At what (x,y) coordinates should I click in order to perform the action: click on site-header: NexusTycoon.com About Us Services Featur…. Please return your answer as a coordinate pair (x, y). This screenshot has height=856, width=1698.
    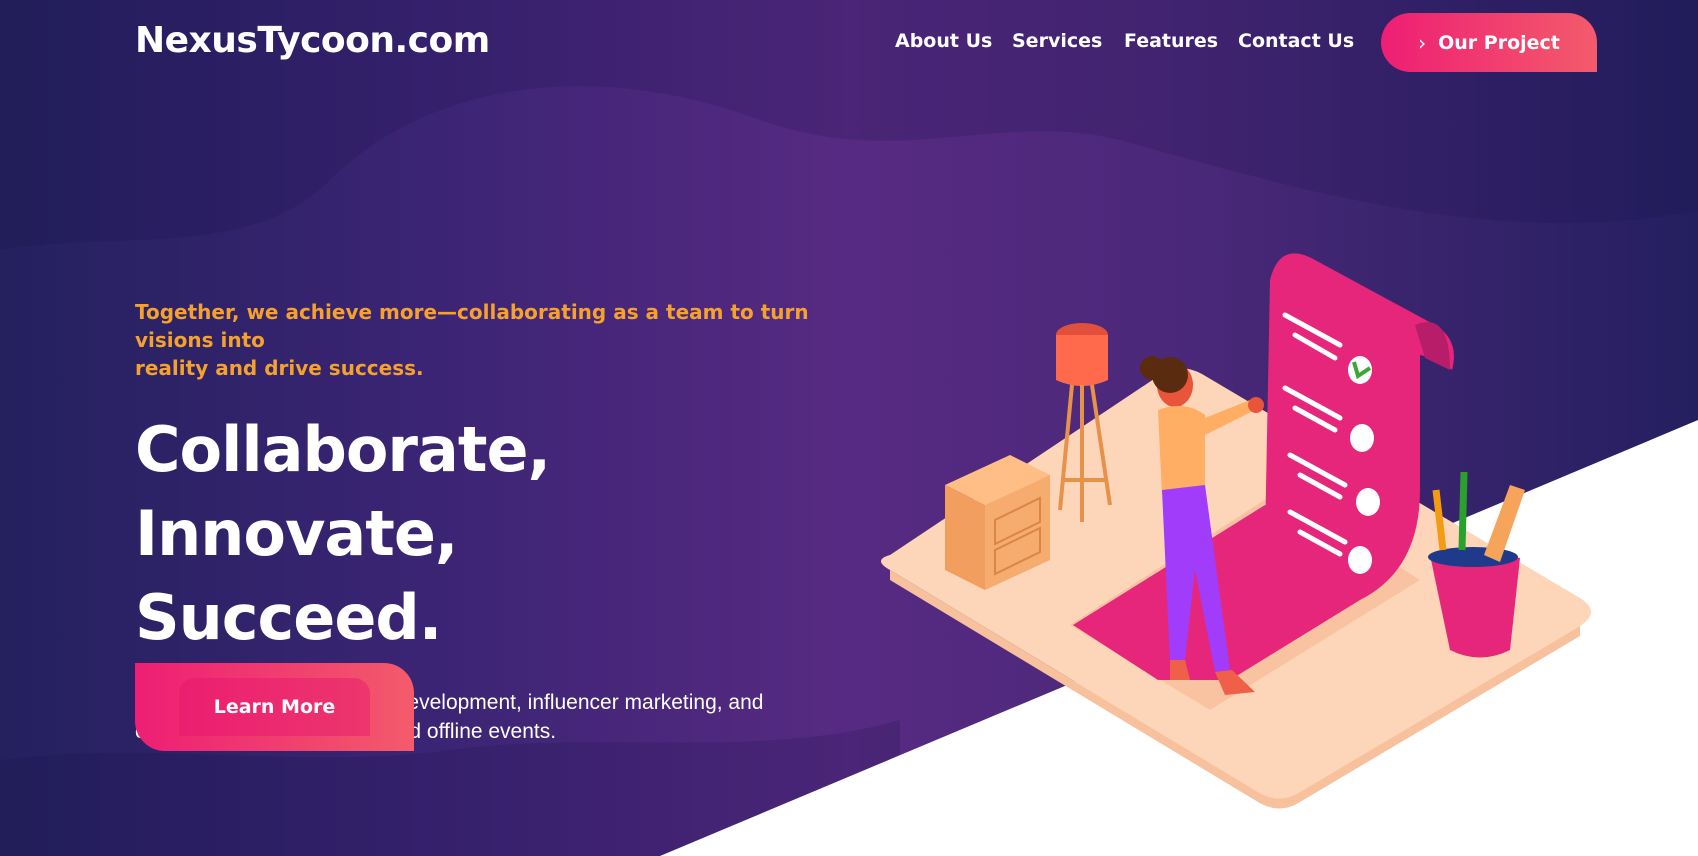
    Looking at the image, I should click on (849, 45).